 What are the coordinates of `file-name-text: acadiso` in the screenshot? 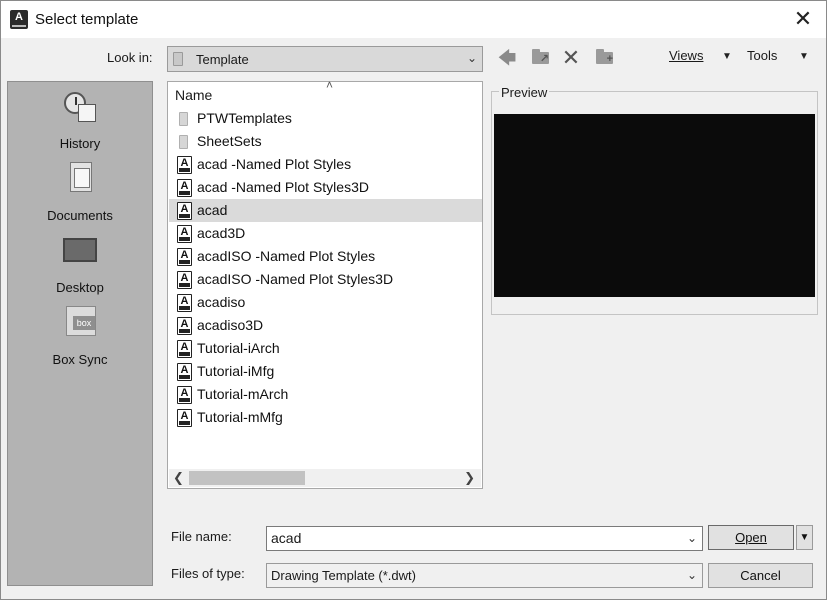 It's located at (221, 302).